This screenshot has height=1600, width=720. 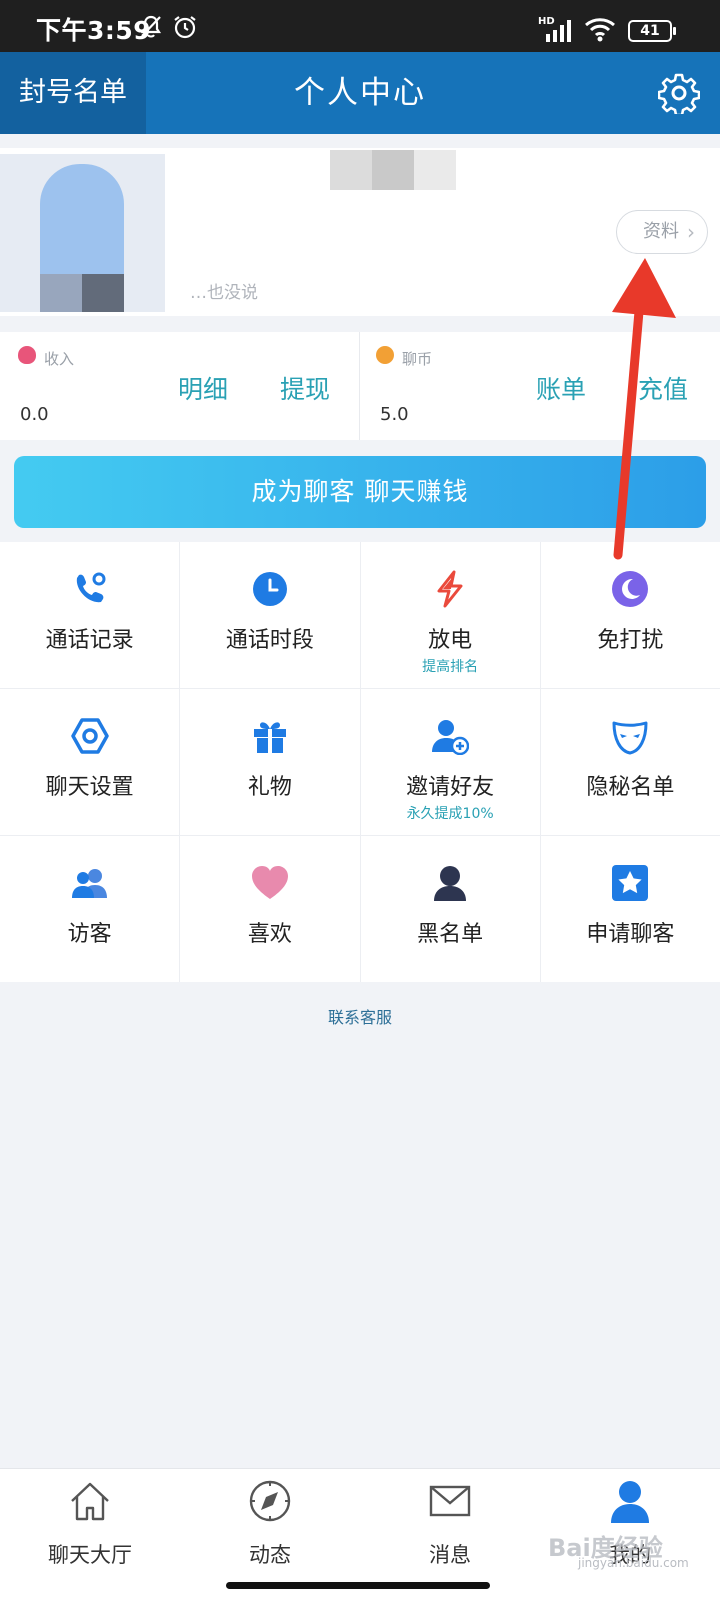 I want to click on user-icon, so click(x=630, y=1502).